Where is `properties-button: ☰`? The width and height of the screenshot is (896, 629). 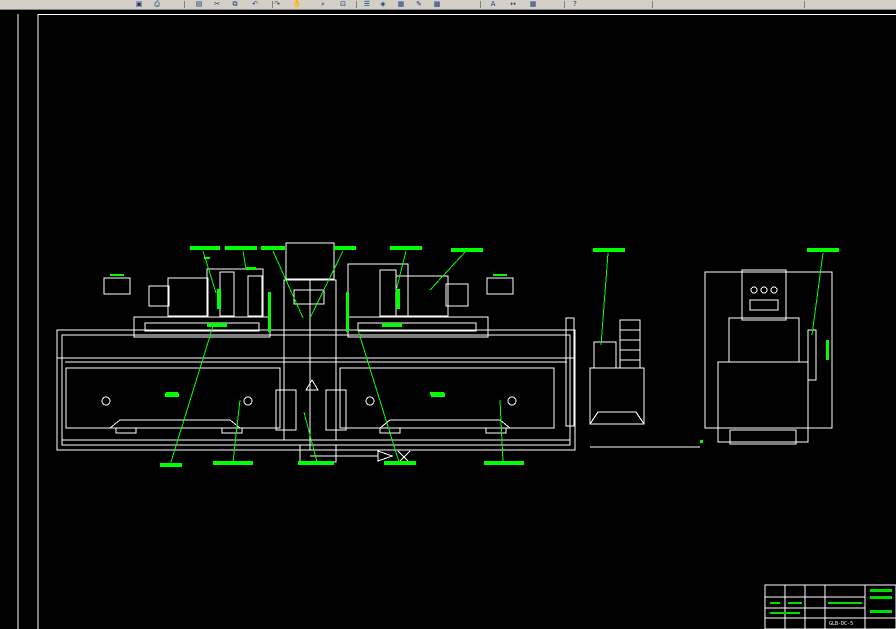 properties-button: ☰ is located at coordinates (367, 4).